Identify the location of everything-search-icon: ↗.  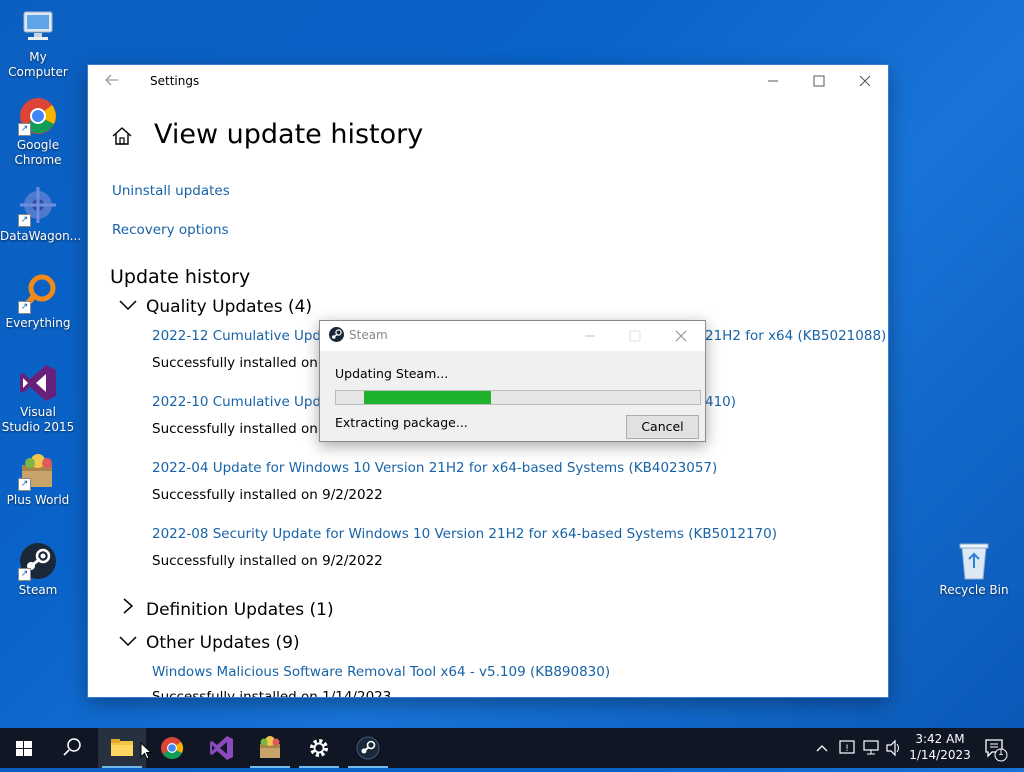
(38, 294).